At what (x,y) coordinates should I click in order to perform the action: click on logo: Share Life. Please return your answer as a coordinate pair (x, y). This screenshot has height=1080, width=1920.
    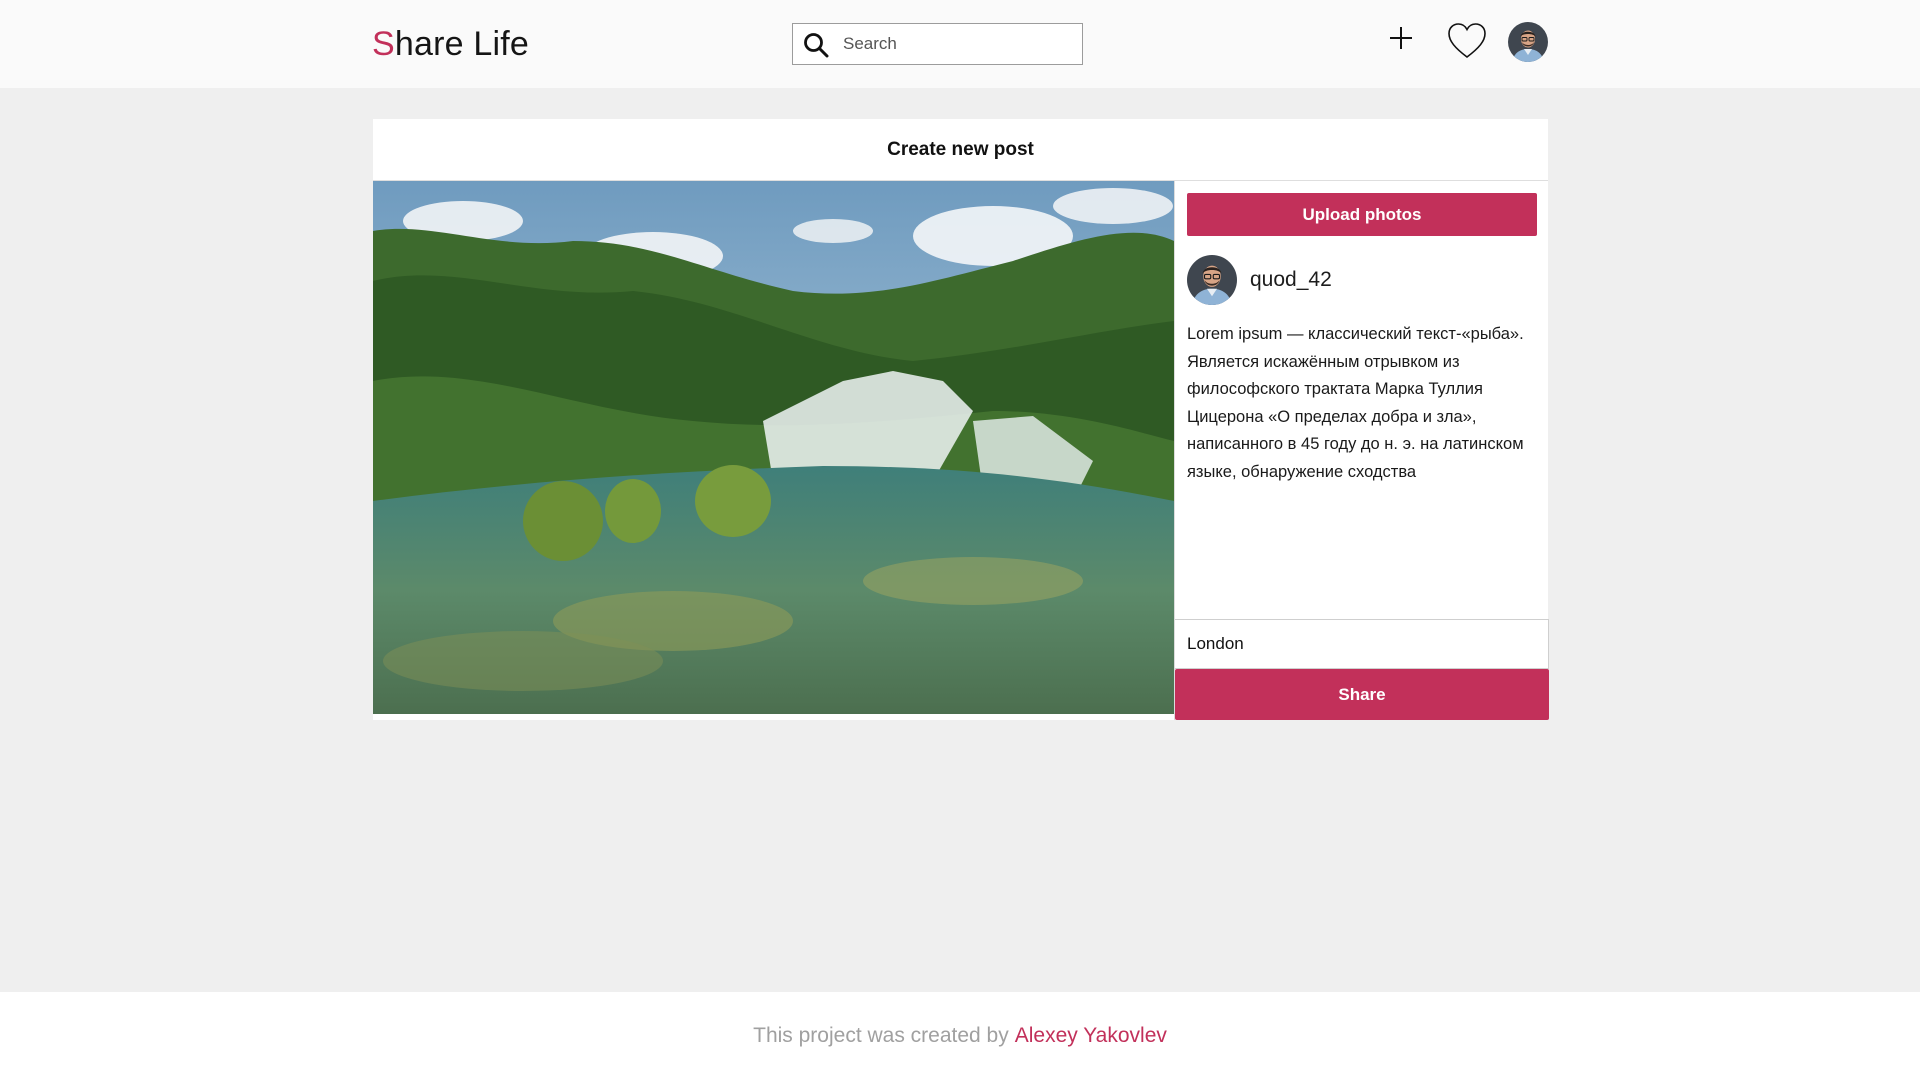
    Looking at the image, I should click on (450, 44).